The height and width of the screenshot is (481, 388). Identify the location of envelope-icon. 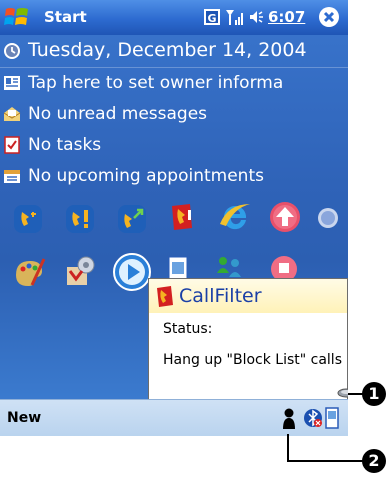
(12, 114).